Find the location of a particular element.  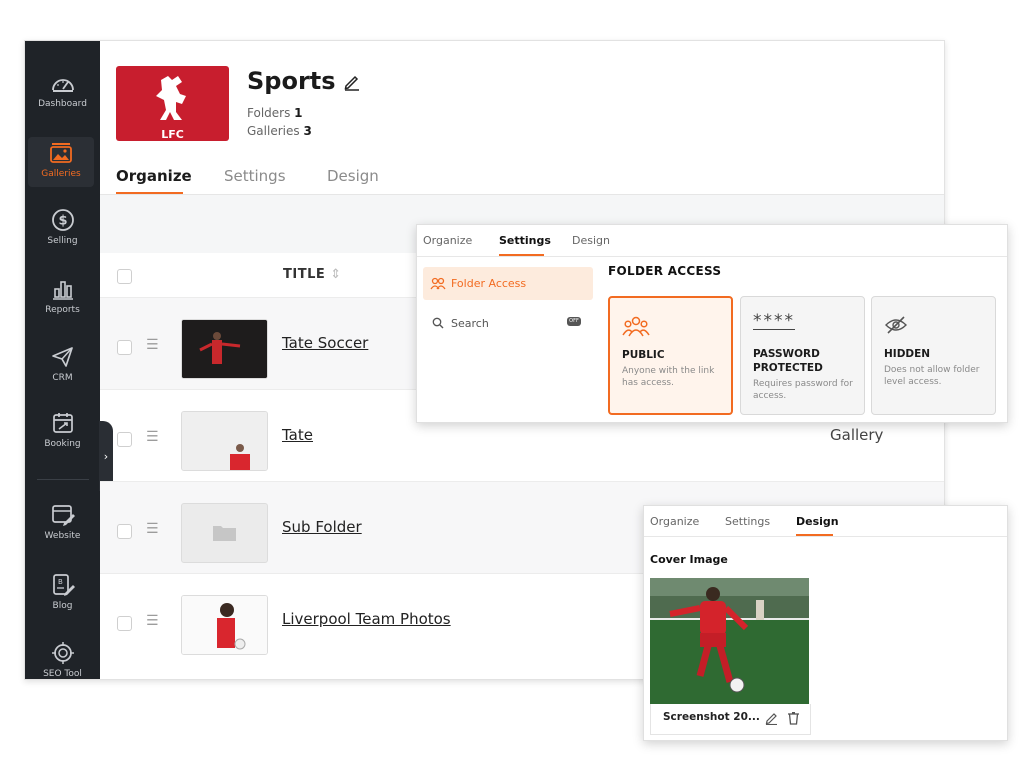

menu-item-label: Search is located at coordinates (470, 323).